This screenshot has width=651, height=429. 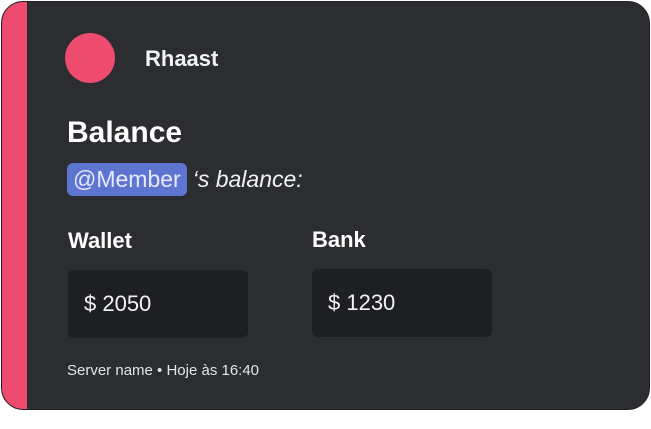 What do you see at coordinates (125, 132) in the screenshot?
I see `embed-title: Balance` at bounding box center [125, 132].